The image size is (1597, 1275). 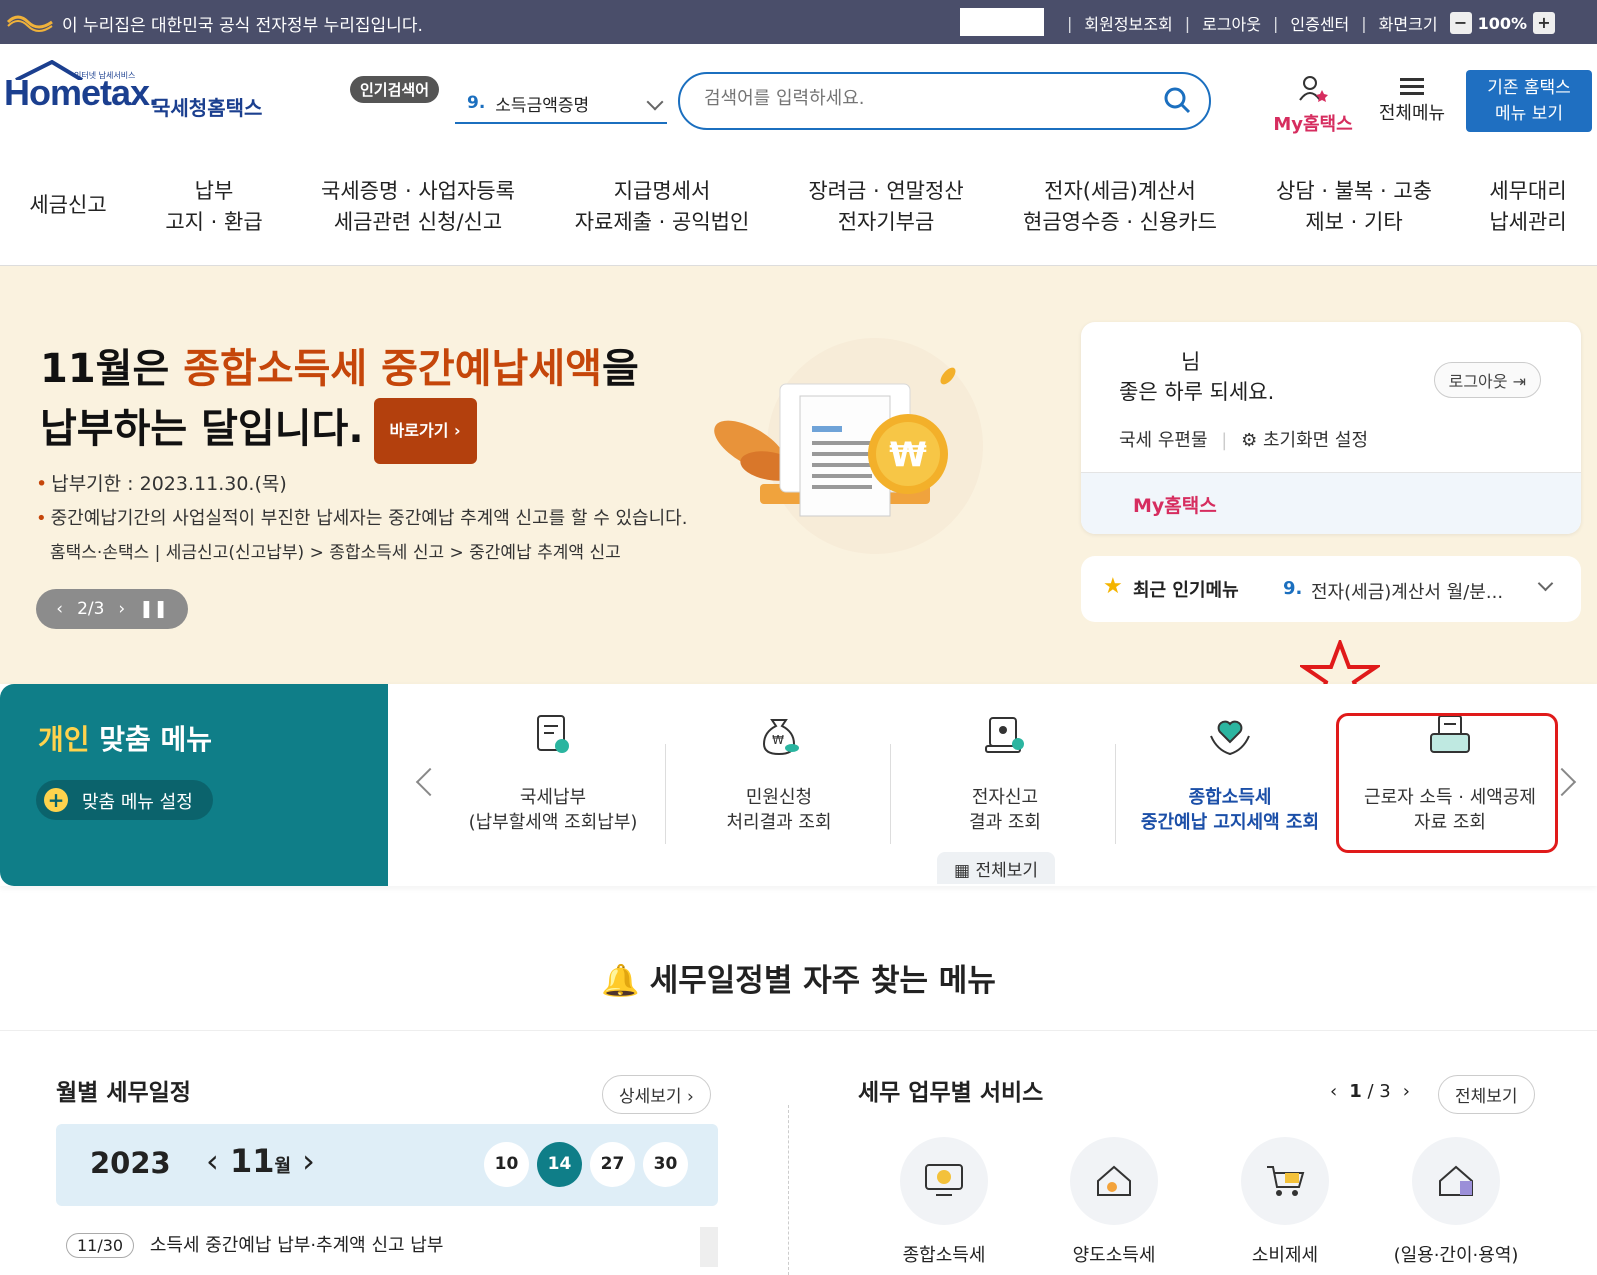 I want to click on e-filing-icon, so click(x=1004, y=735).